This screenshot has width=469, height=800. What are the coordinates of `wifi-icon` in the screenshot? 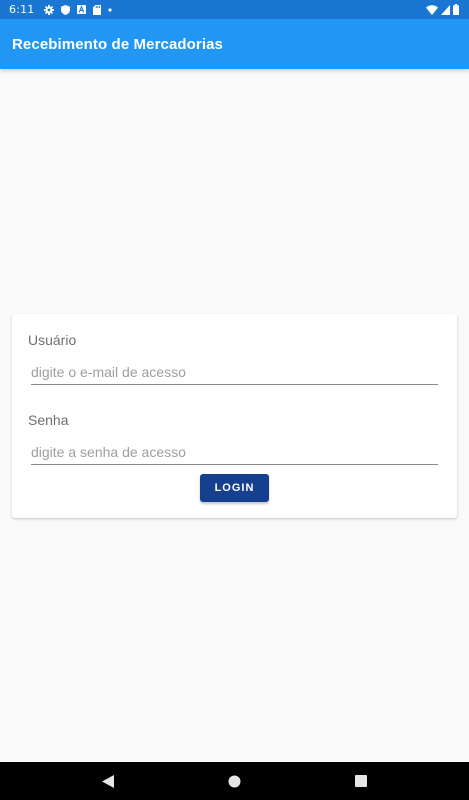 It's located at (432, 9).